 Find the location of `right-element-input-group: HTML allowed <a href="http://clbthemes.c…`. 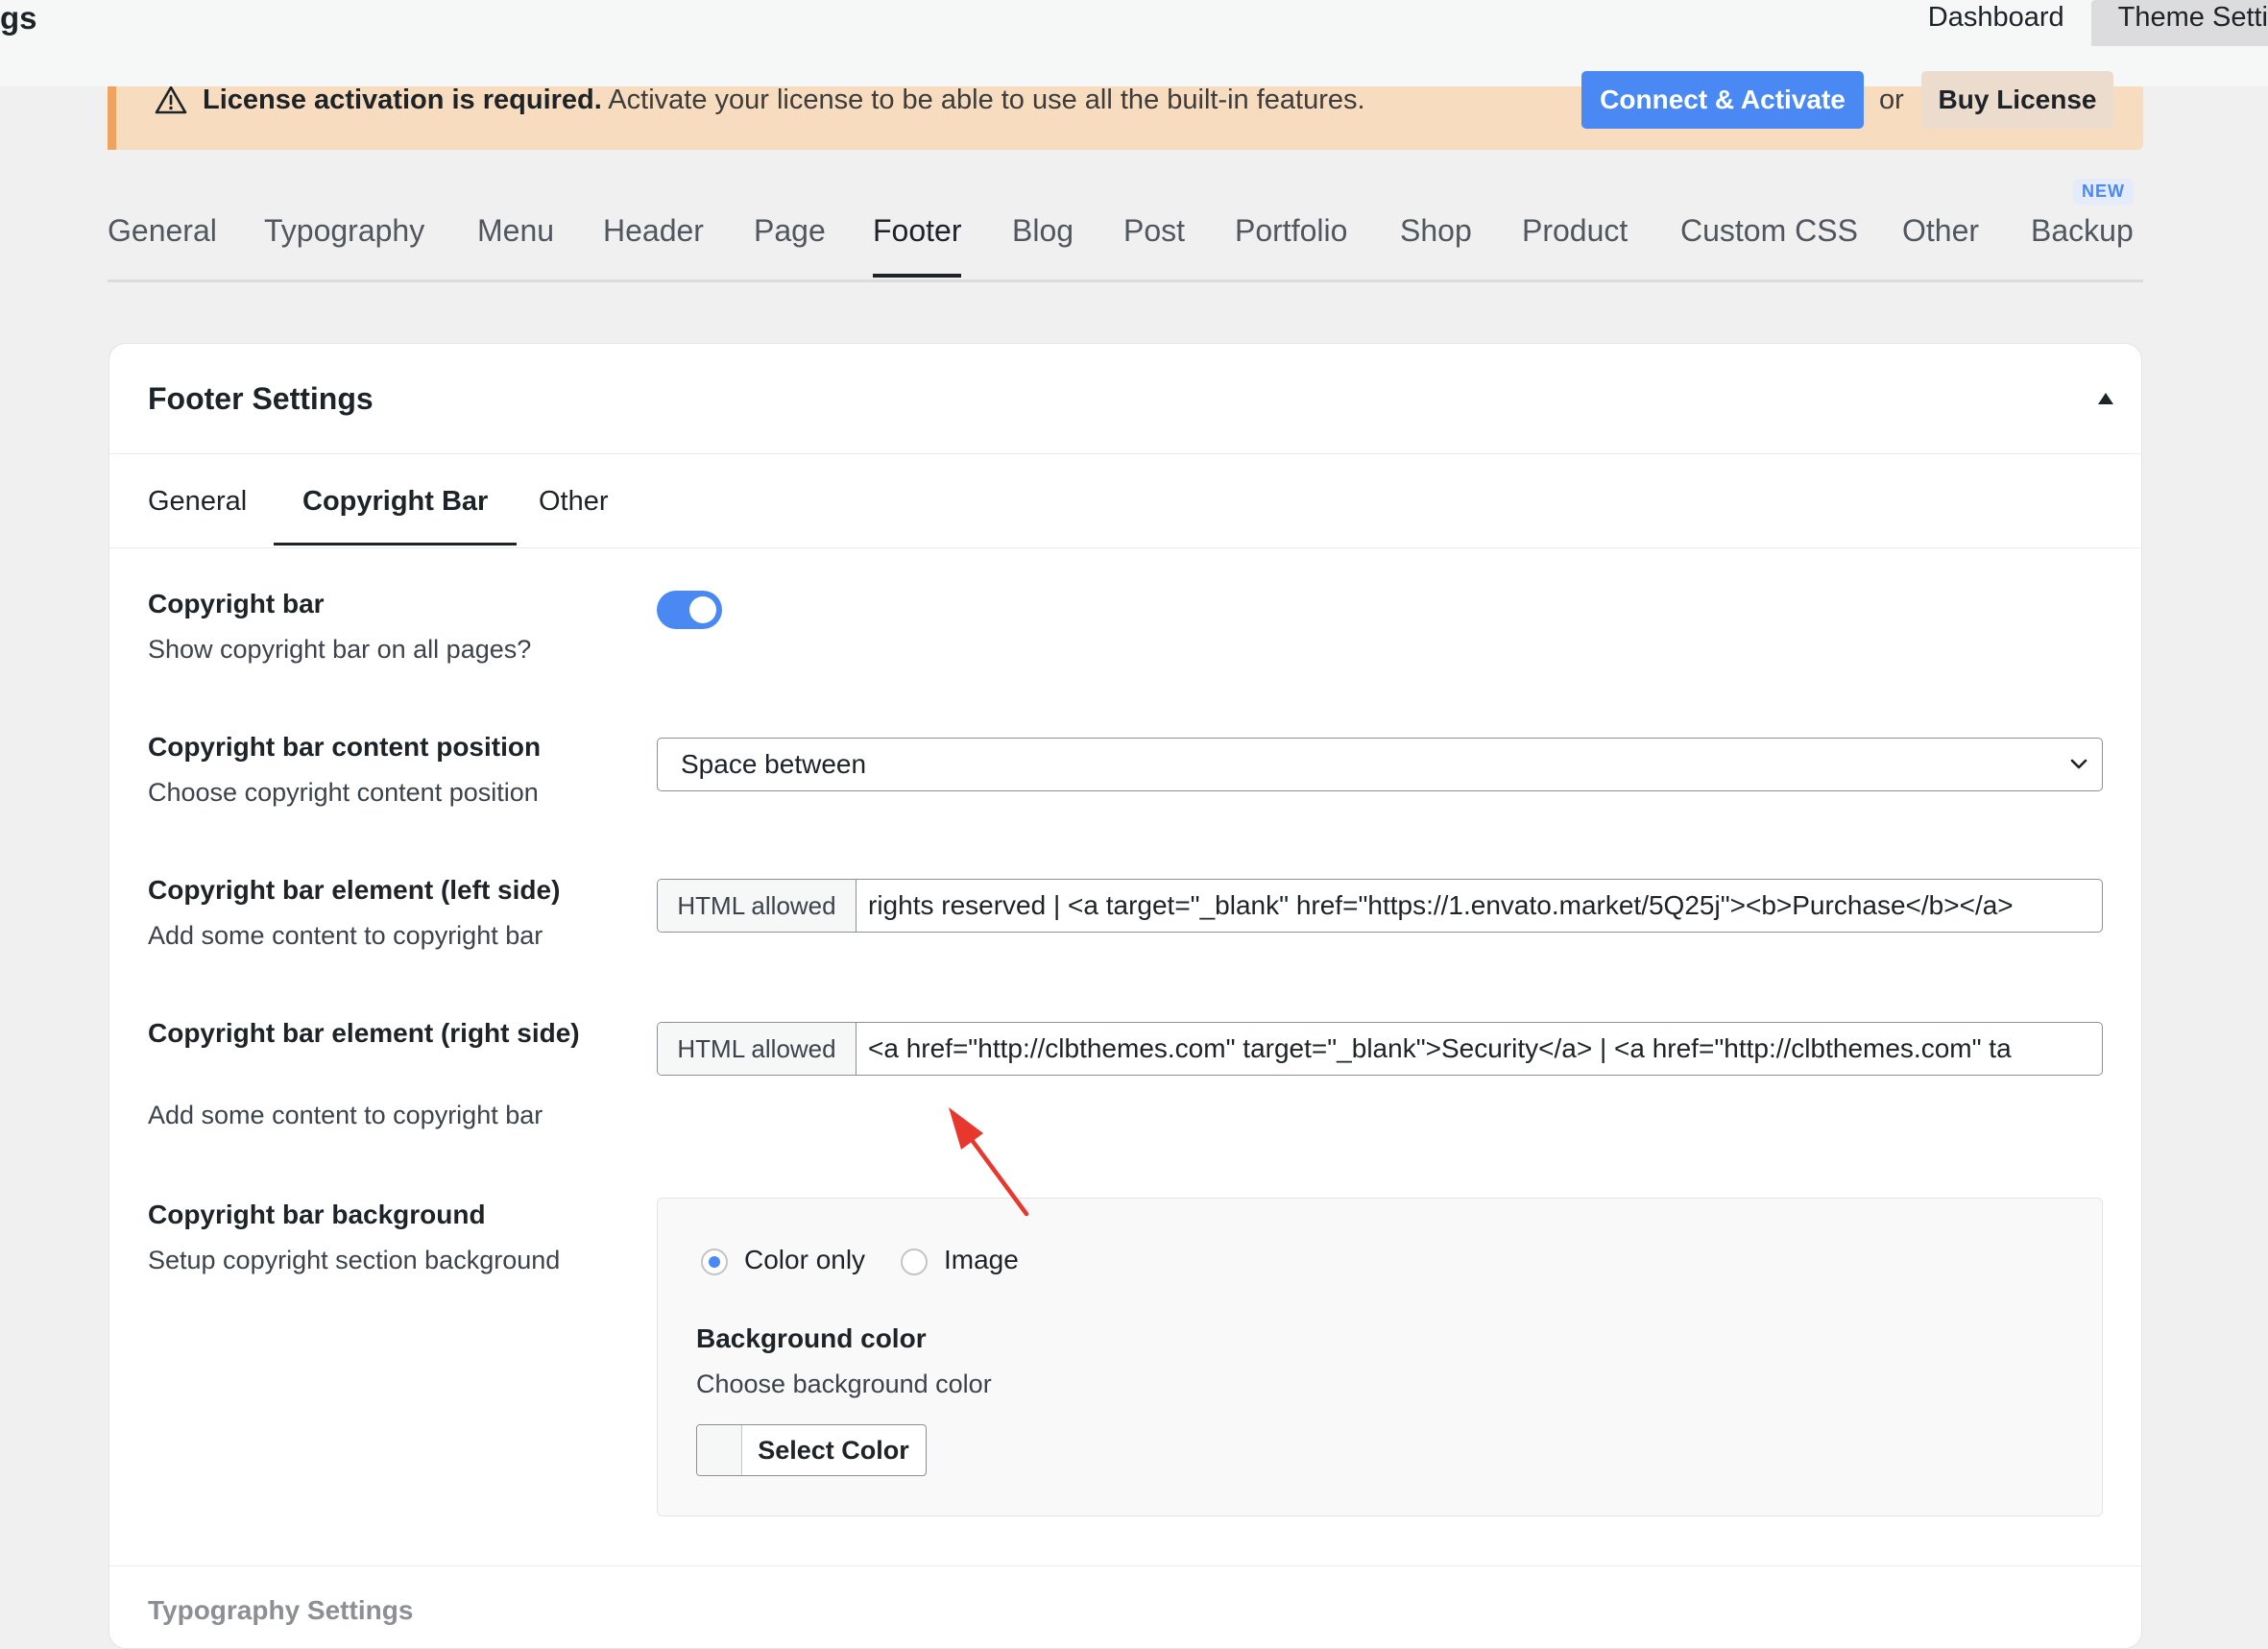

right-element-input-group: HTML allowed <a href="http://clbthemes.c… is located at coordinates (1380, 1049).